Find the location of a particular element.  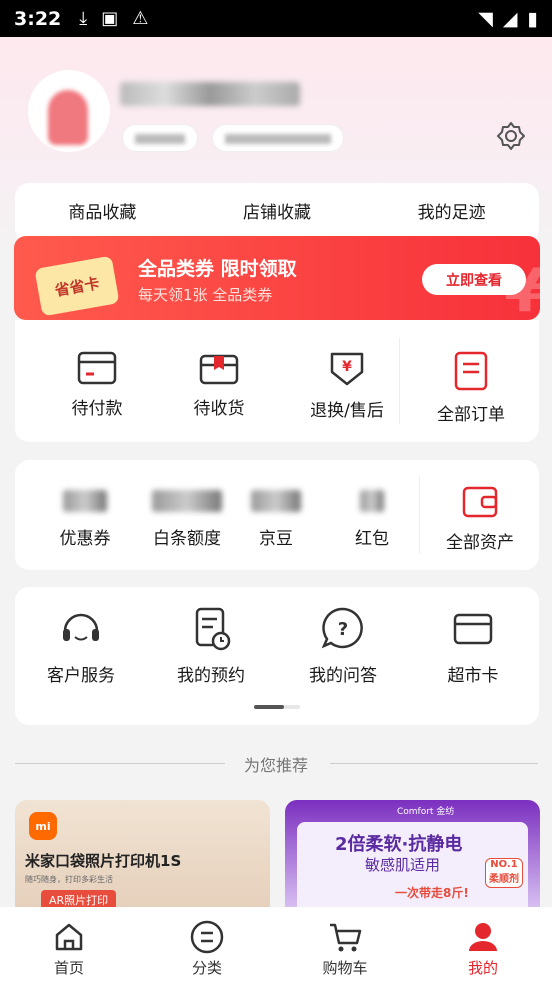

collection-tabs: 商品收藏 店铺收藏 我的足迹 is located at coordinates (277, 213).